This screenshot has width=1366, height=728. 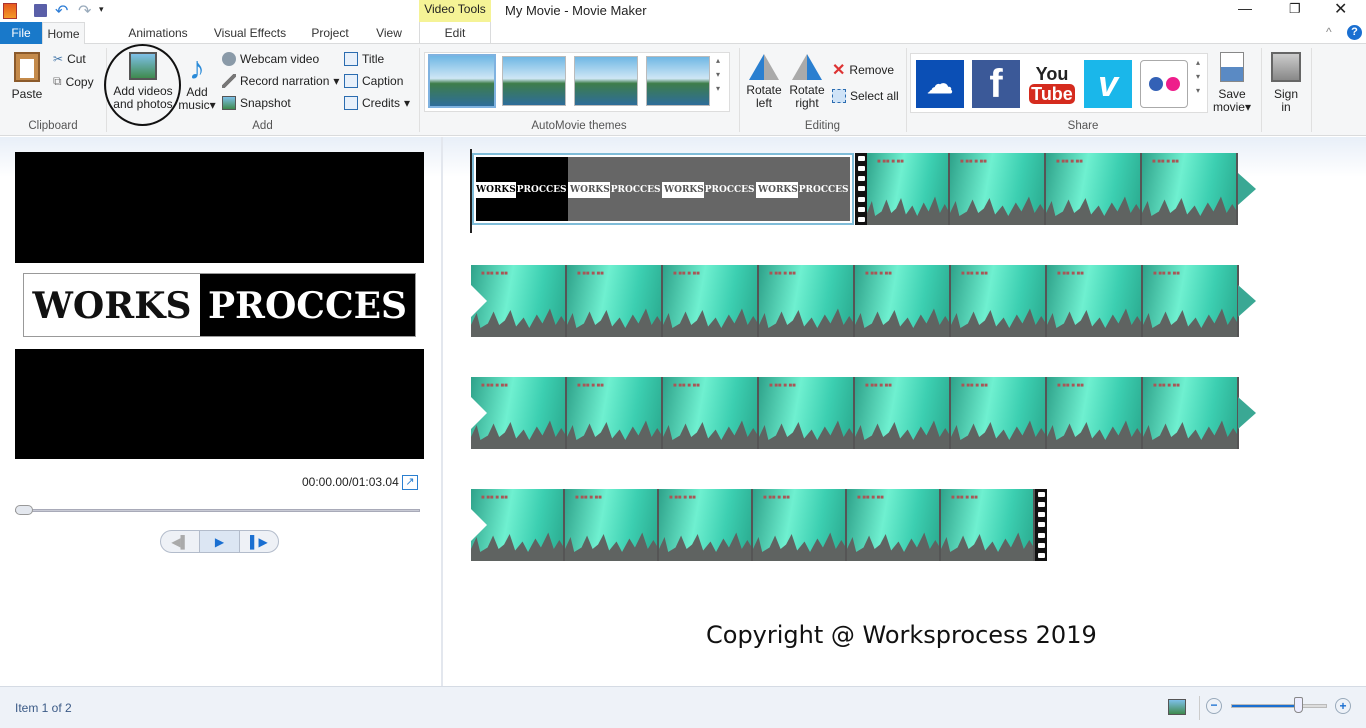 I want to click on clip-text-procces: PROCCES, so click(x=541, y=190).